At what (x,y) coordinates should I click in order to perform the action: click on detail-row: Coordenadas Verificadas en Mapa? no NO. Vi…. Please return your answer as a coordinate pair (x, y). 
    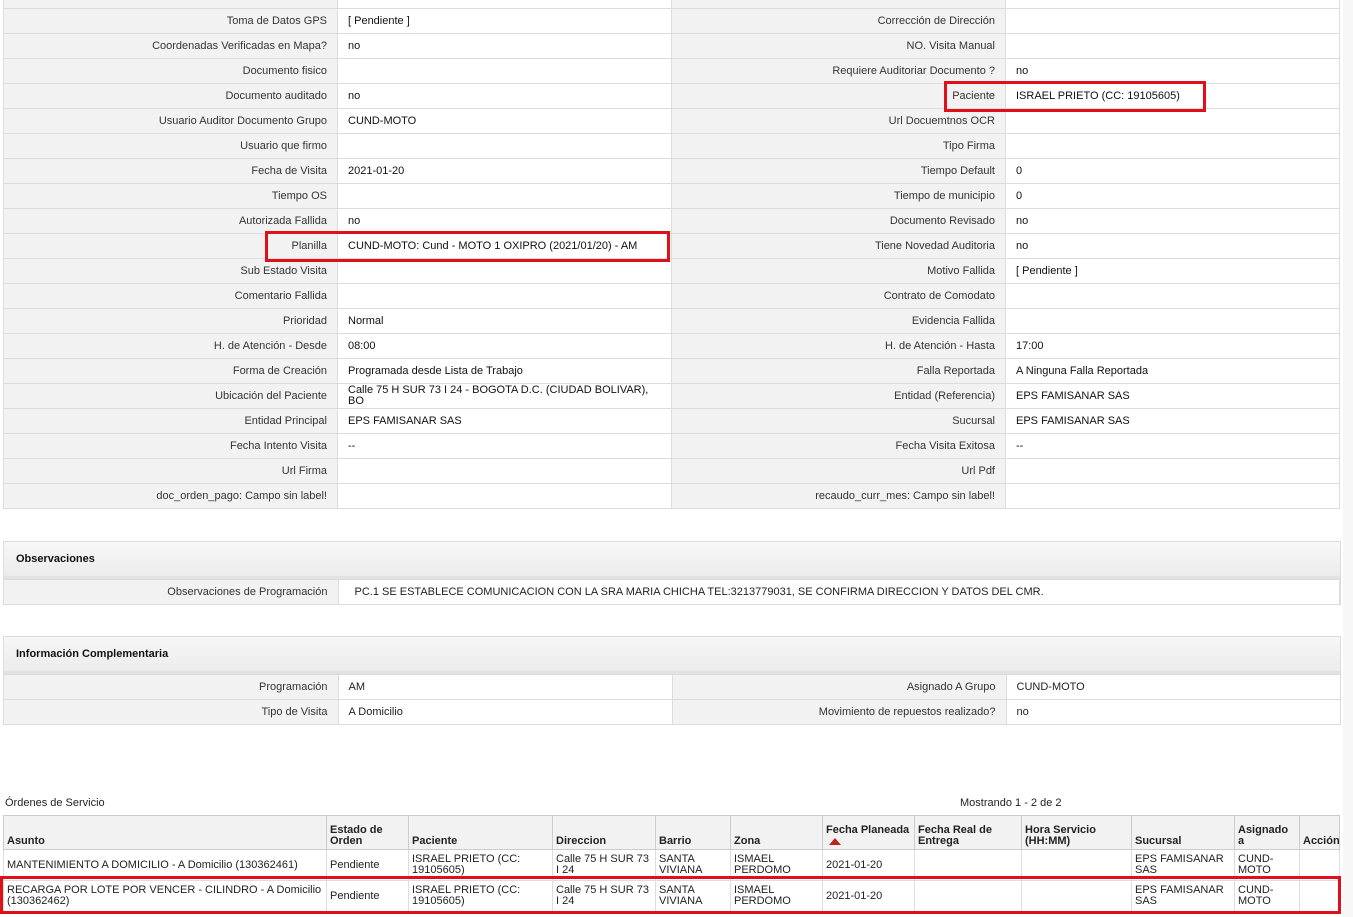
    Looking at the image, I should click on (671, 46).